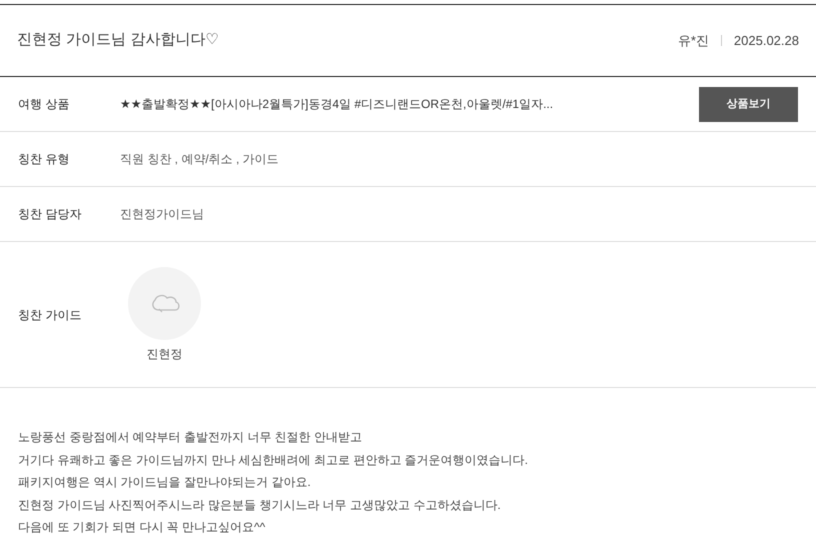  Describe the element at coordinates (693, 41) in the screenshot. I see `author-name: 유*진` at that location.